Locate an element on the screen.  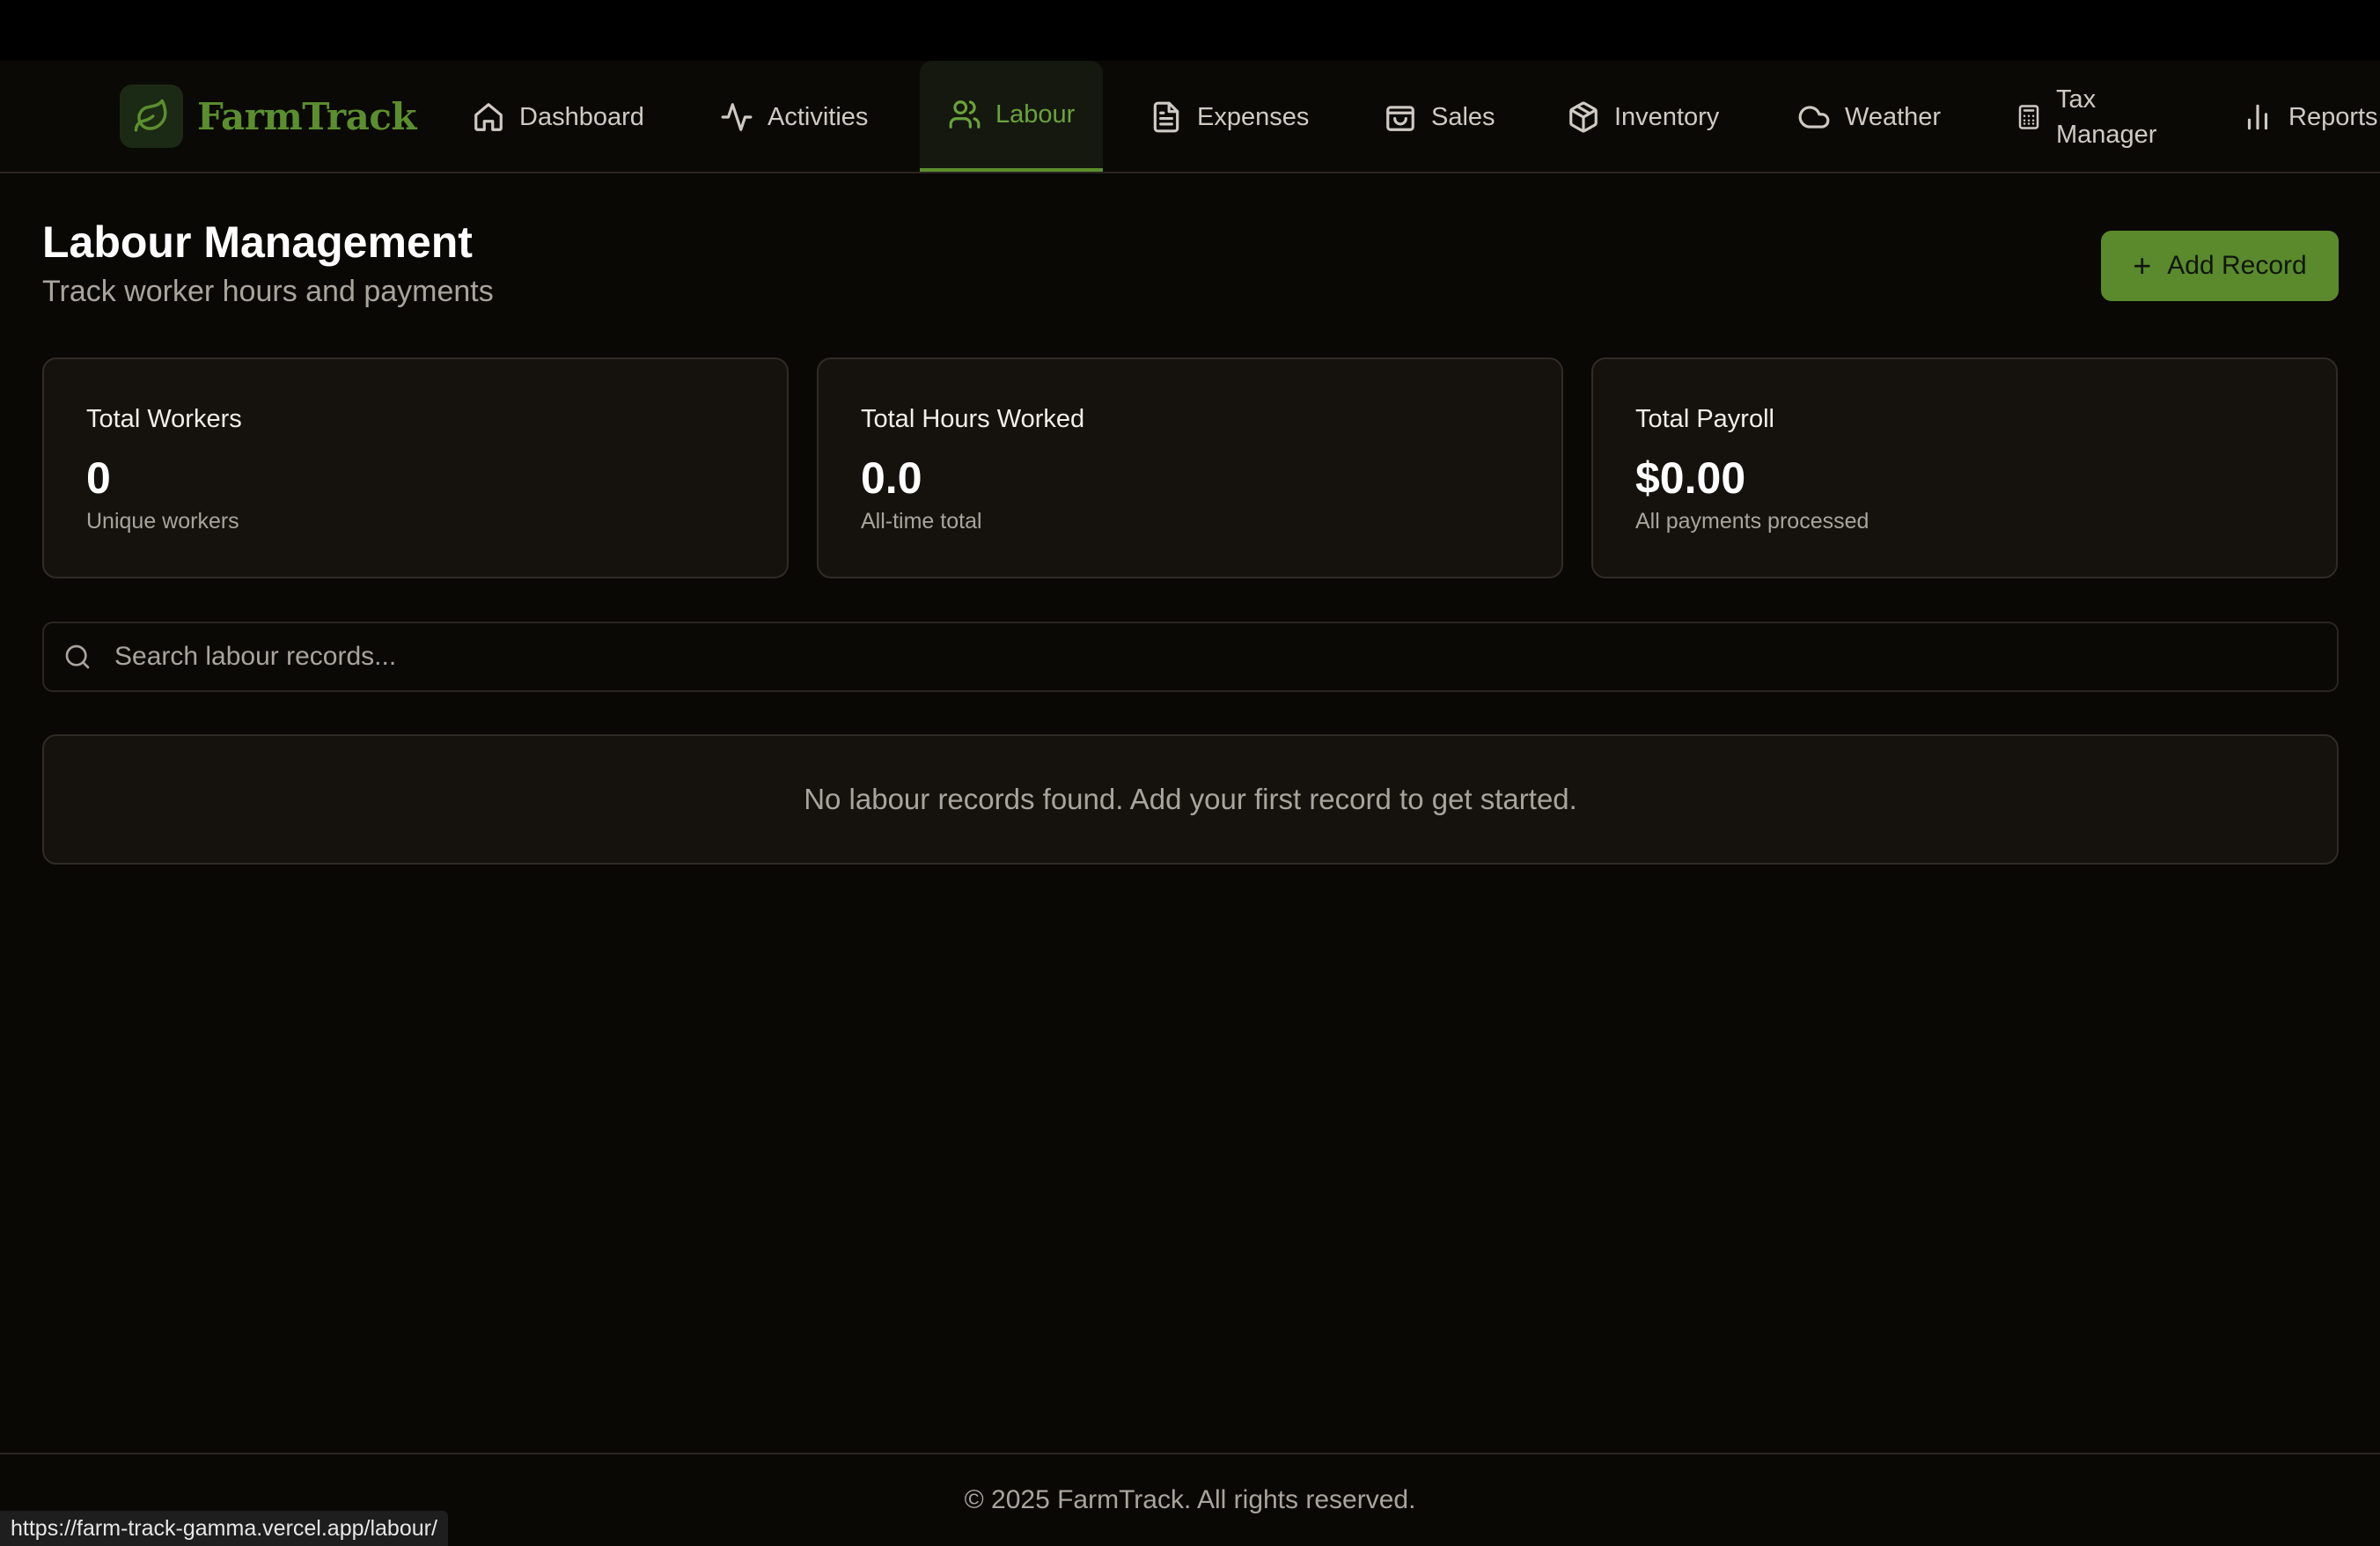
nav-item-tax-manager: Tax Manager is located at coordinates (2097, 117).